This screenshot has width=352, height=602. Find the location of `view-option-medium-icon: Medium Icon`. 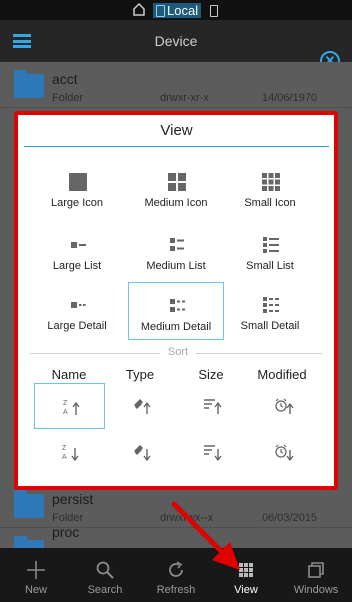

view-option-medium-icon: Medium Icon is located at coordinates (176, 188).